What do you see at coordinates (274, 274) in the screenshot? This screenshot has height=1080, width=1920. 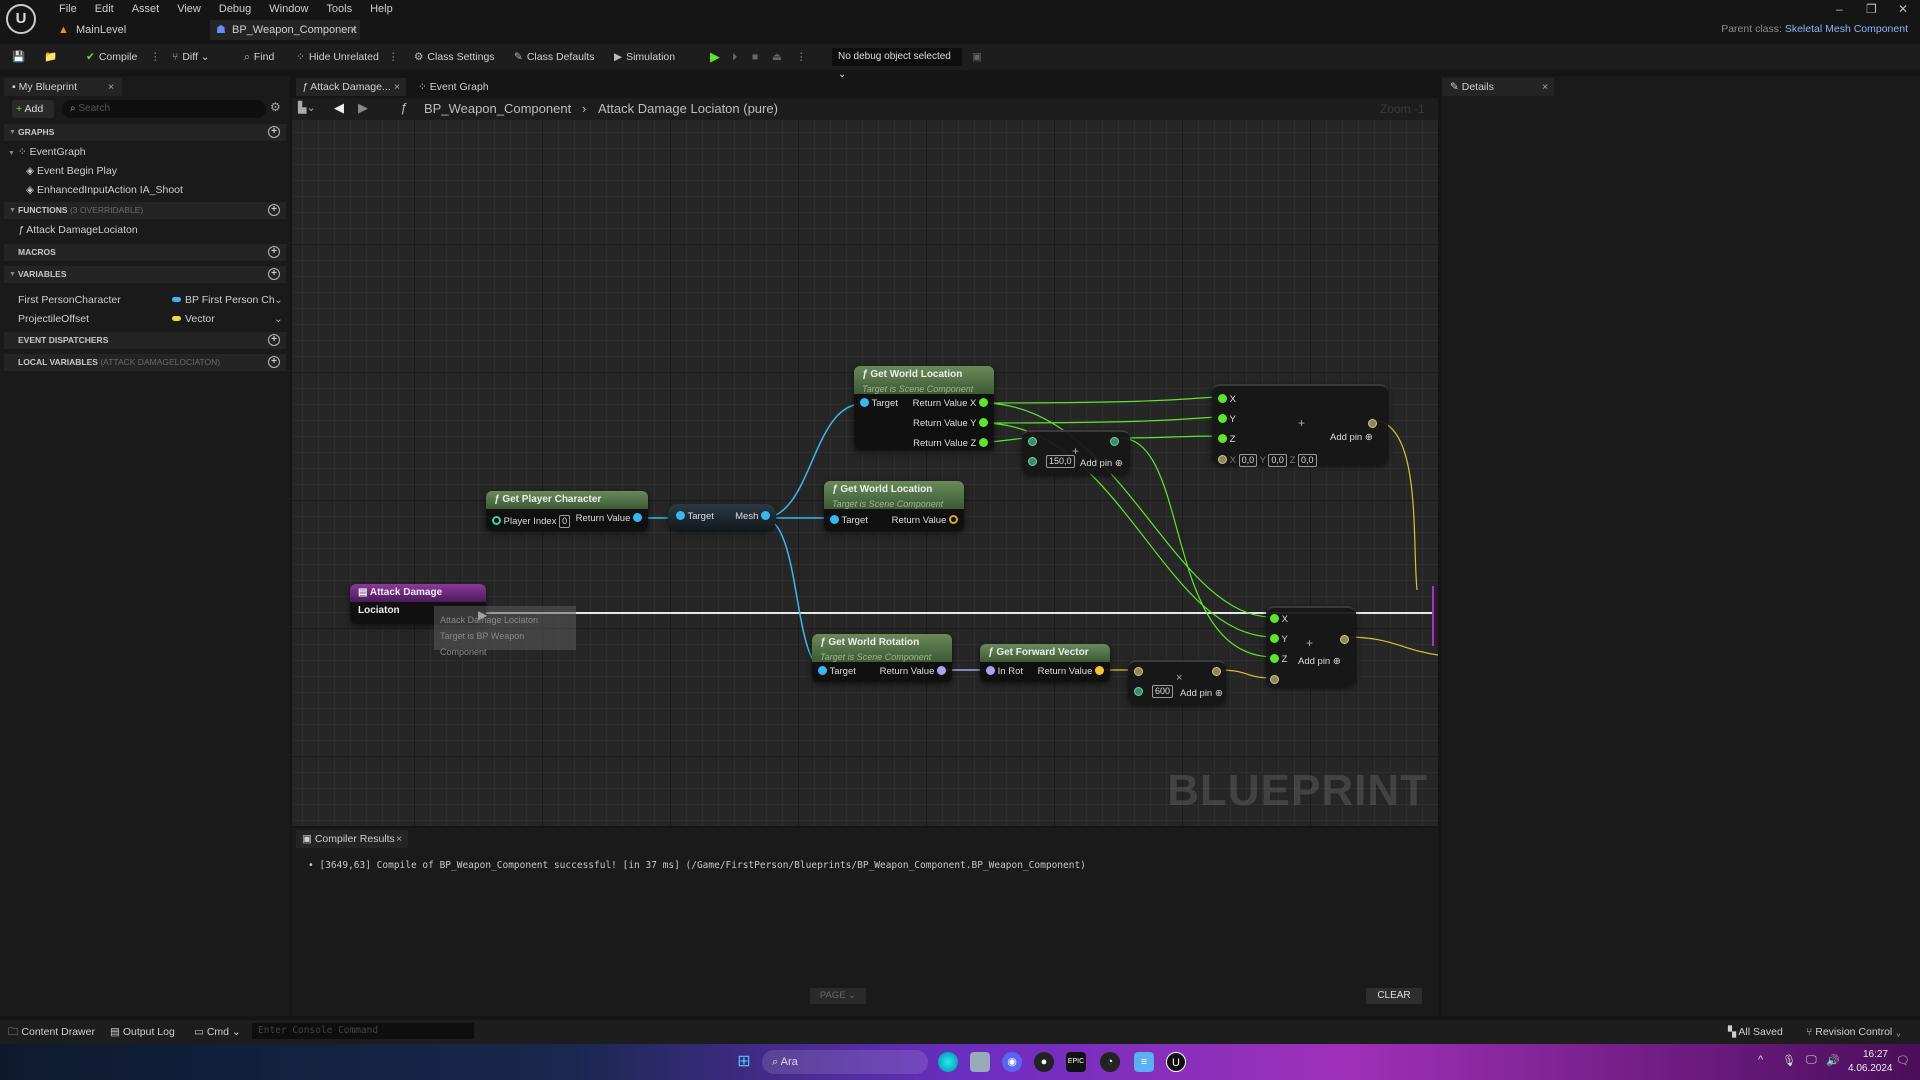 I see `add-variable-icon: +` at bounding box center [274, 274].